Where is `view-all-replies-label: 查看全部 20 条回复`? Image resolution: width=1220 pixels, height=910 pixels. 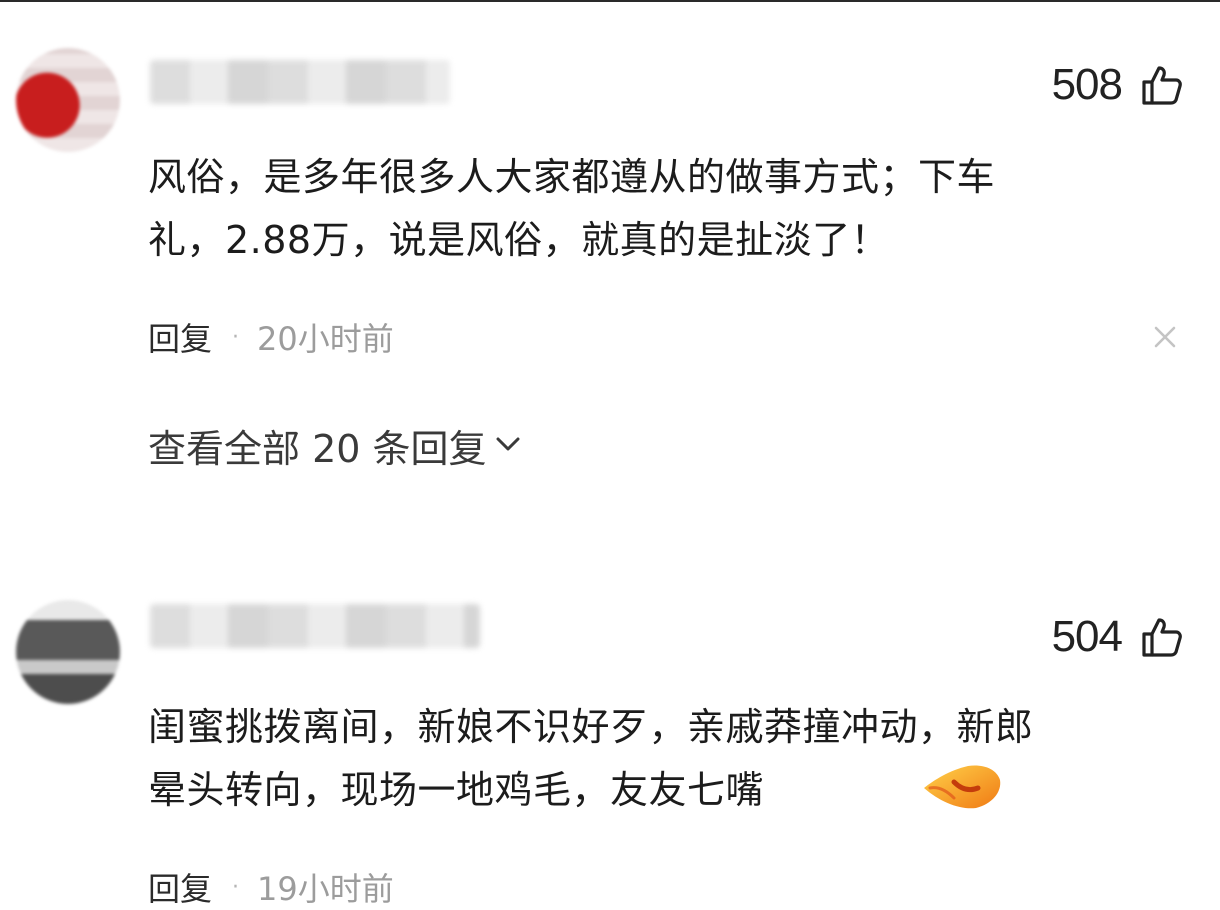 view-all-replies-label: 查看全部 20 条回复 is located at coordinates (317, 449).